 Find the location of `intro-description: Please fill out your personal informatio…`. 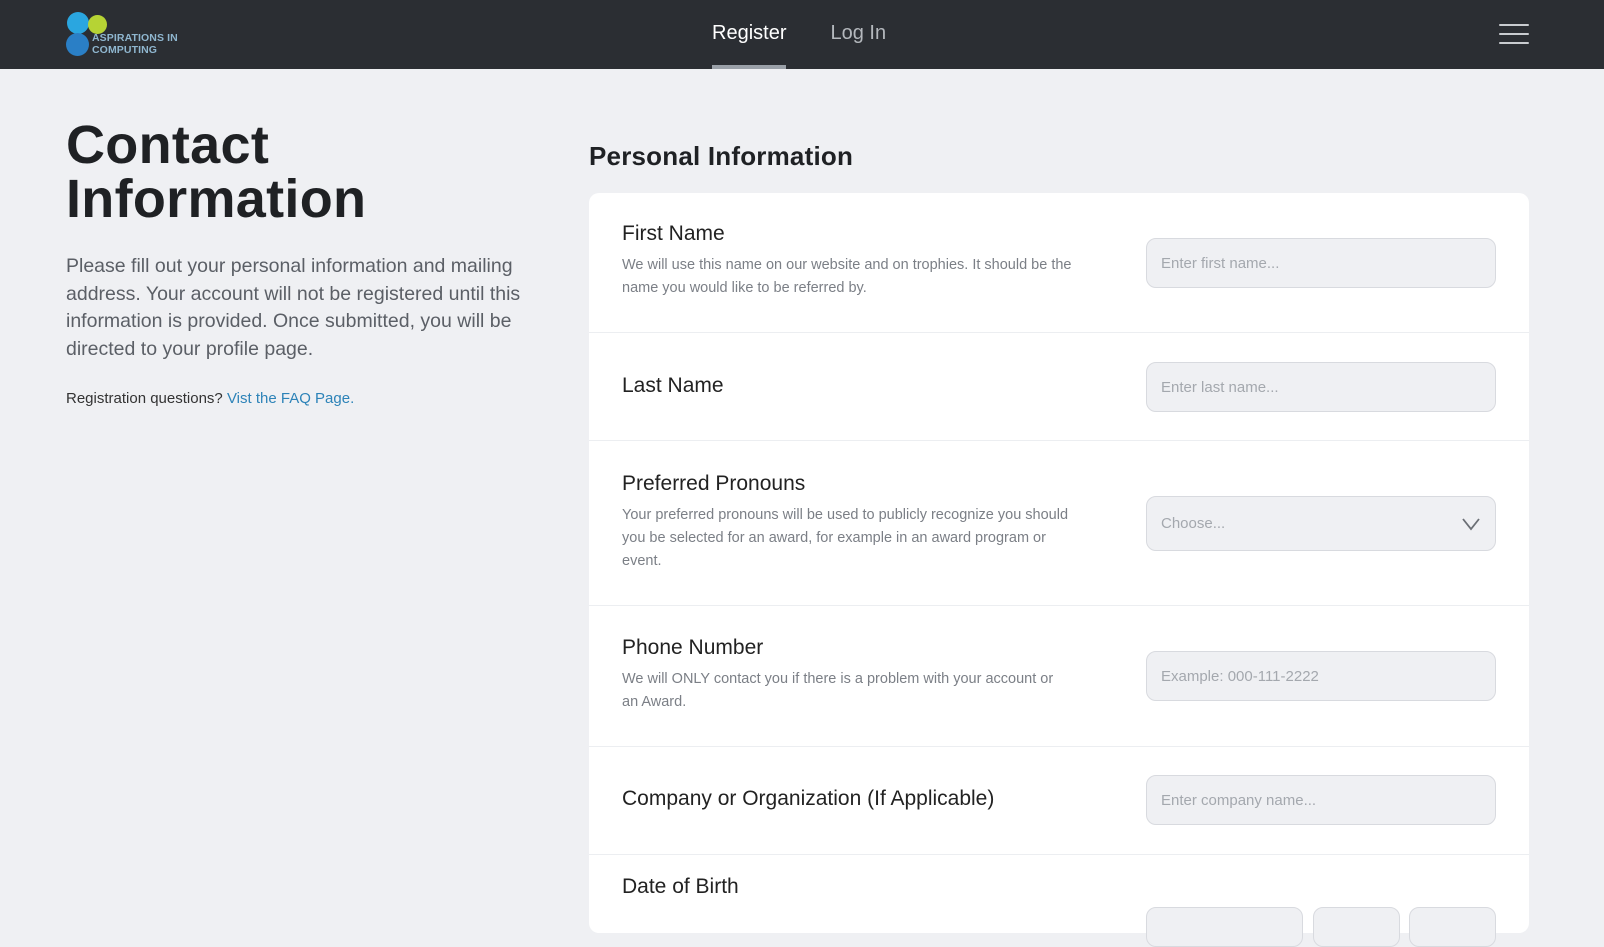

intro-description: Please fill out your personal informatio… is located at coordinates (293, 307).